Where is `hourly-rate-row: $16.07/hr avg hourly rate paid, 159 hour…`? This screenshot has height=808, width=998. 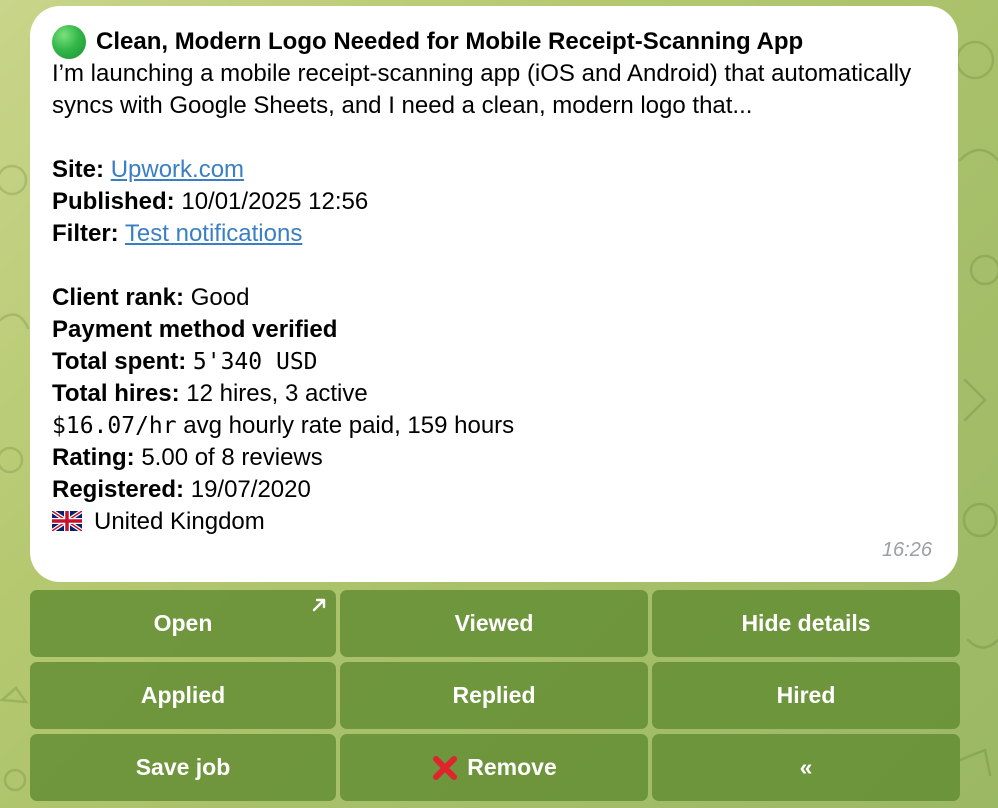
hourly-rate-row: $16.07/hr avg hourly rate paid, 159 hour… is located at coordinates (494, 426).